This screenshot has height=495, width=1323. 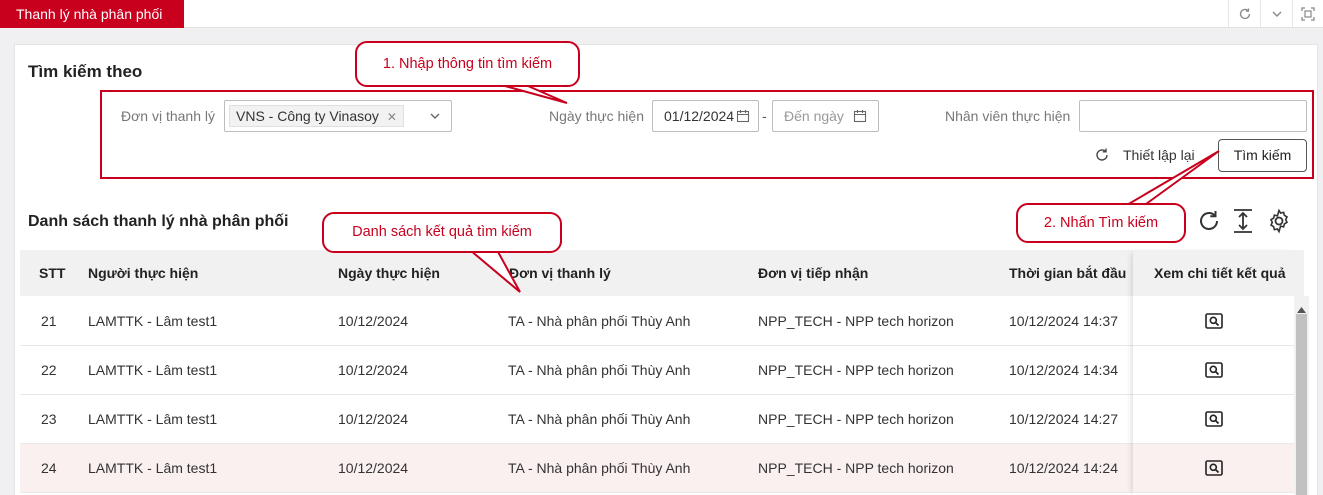 I want to click on col-unit: Đơn vị thanh lý, so click(x=560, y=273).